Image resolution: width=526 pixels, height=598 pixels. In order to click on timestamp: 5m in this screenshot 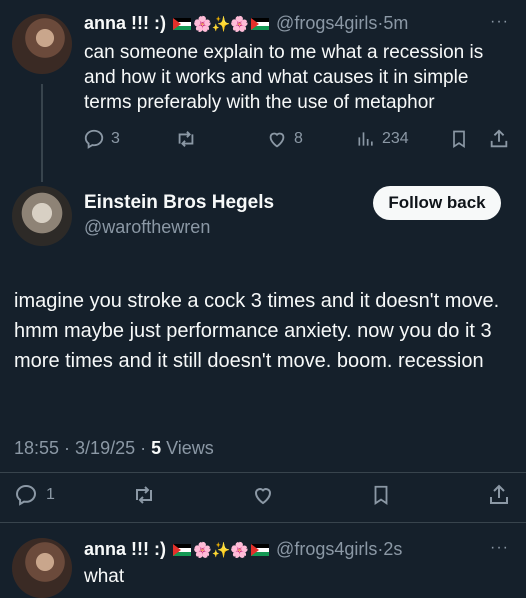, I will do `click(395, 23)`.